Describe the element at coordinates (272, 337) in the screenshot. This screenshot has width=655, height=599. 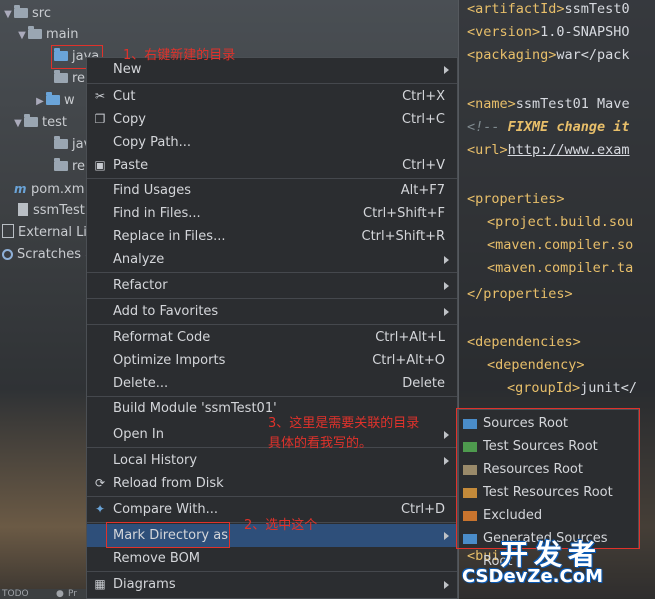
I see `menu-item-reformat-code: Reformat Code Ctrl+Alt+L` at that location.